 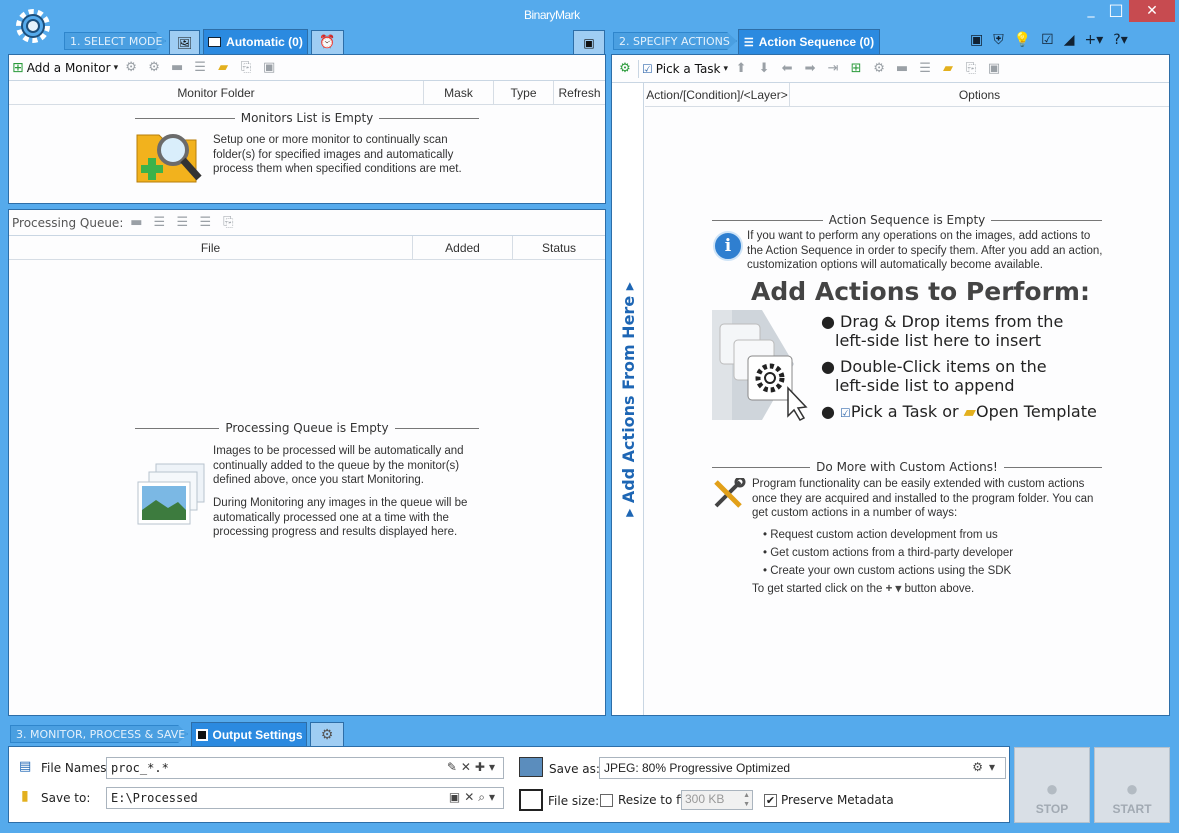 I want to click on settings-gear-icon, so click(x=33, y=26).